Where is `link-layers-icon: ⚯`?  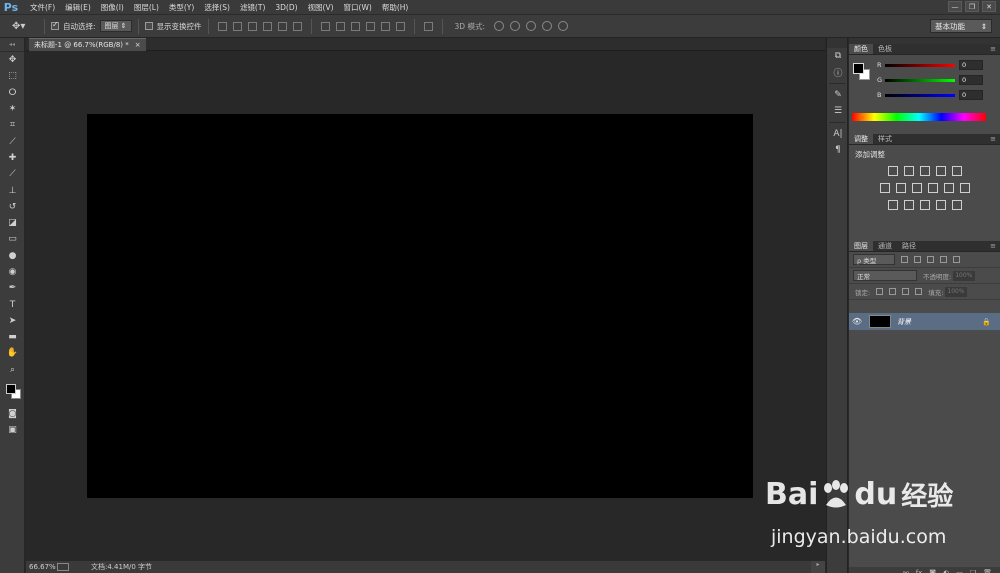 link-layers-icon: ⚯ is located at coordinates (906, 571).